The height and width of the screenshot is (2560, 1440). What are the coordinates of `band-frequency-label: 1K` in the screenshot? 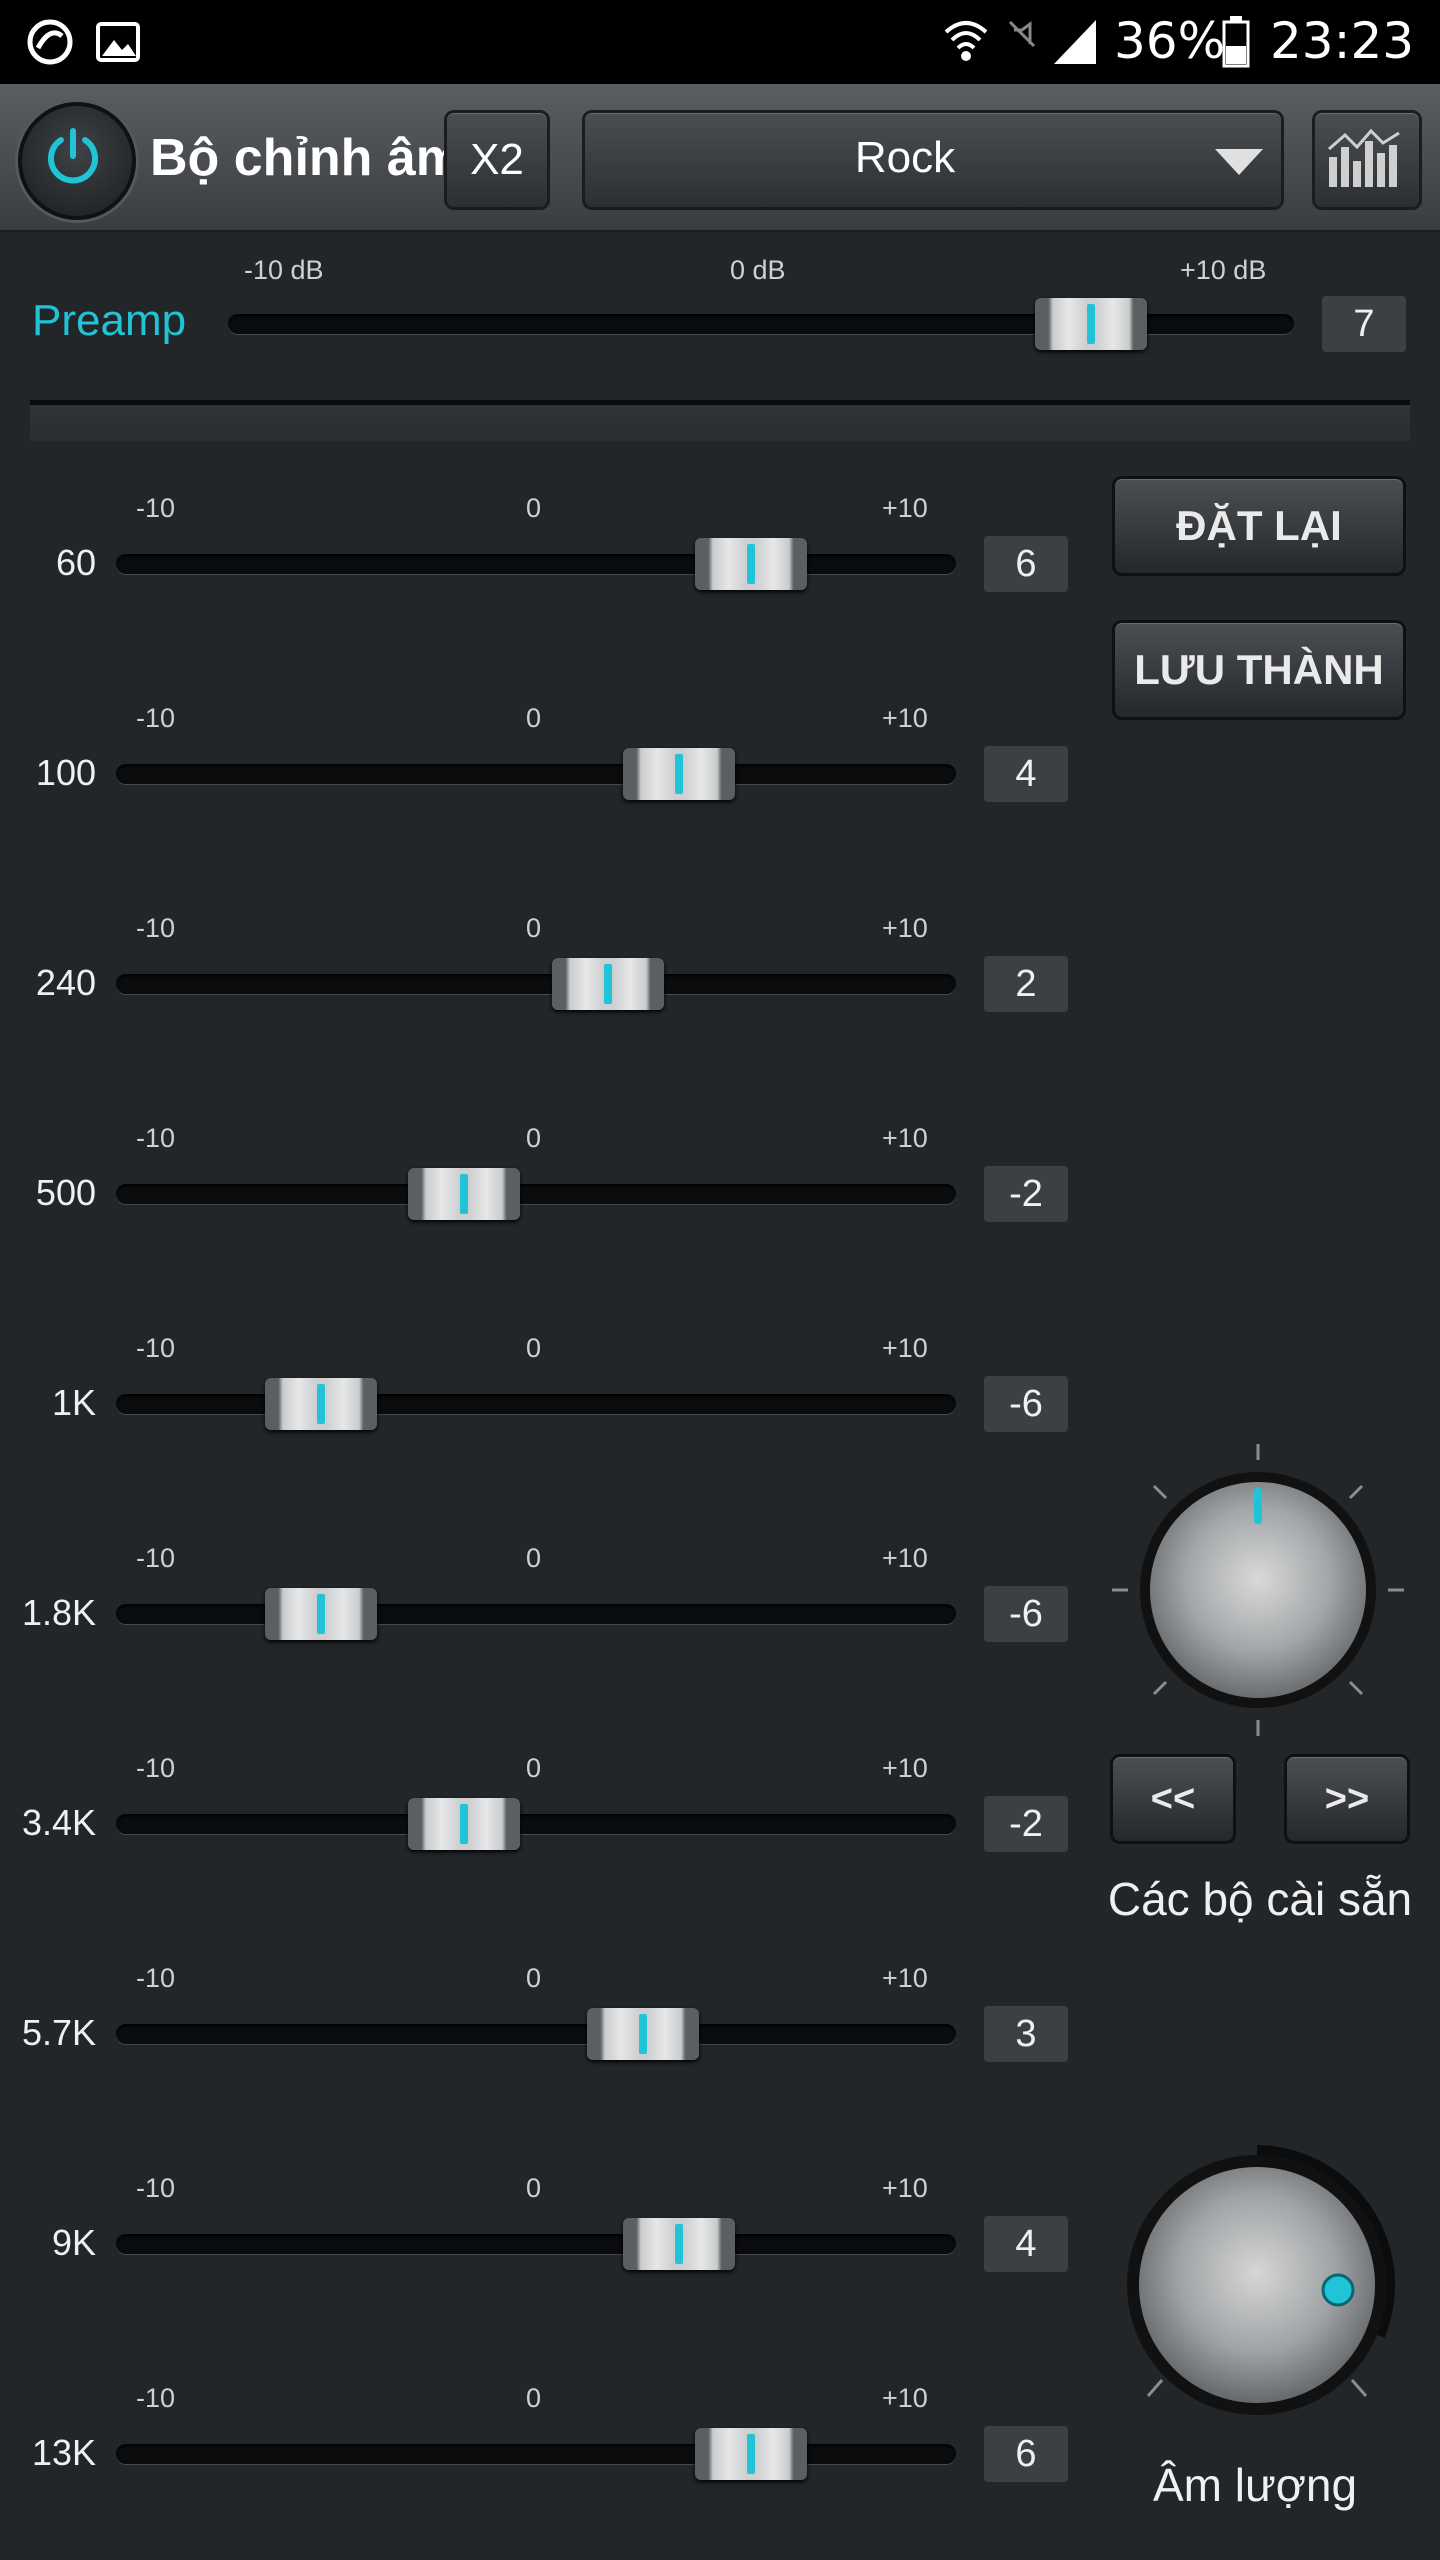 It's located at (73, 1402).